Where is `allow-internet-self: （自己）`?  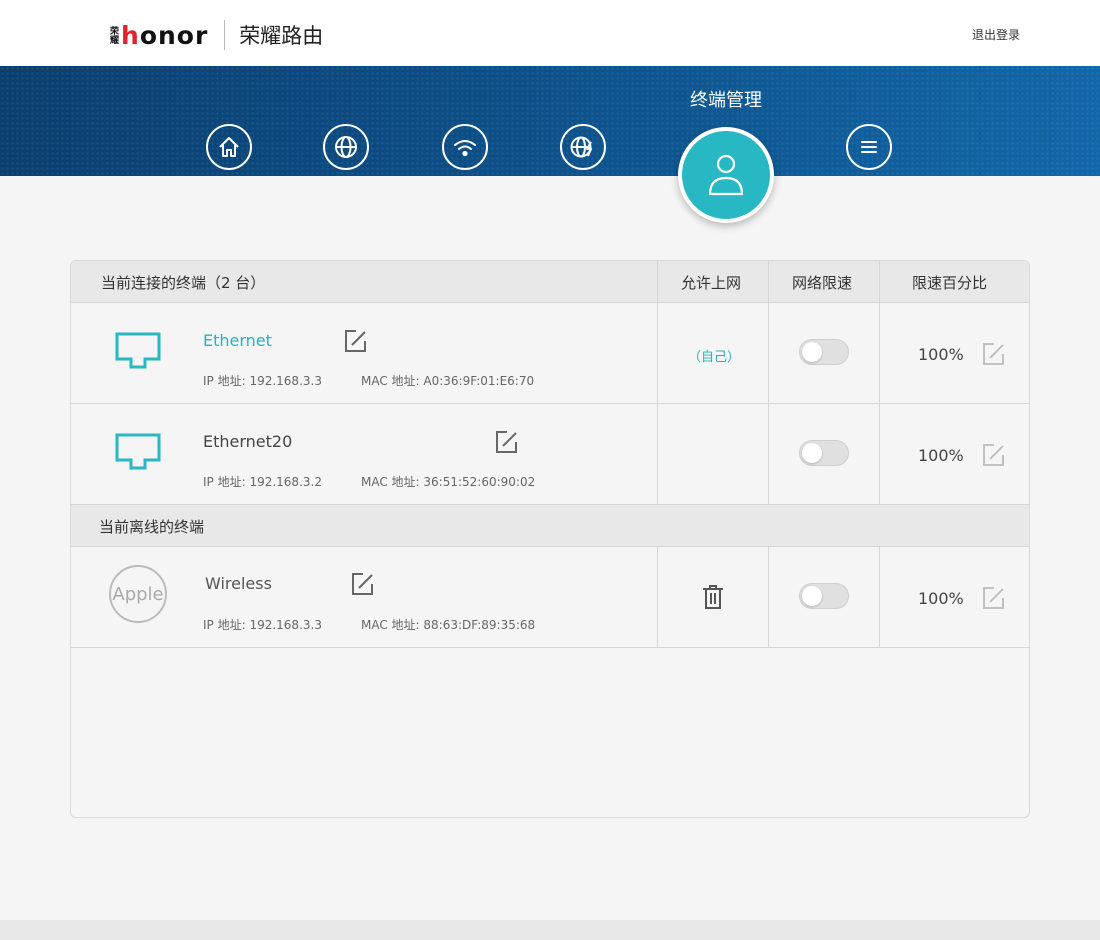 allow-internet-self: （自己） is located at coordinates (714, 357).